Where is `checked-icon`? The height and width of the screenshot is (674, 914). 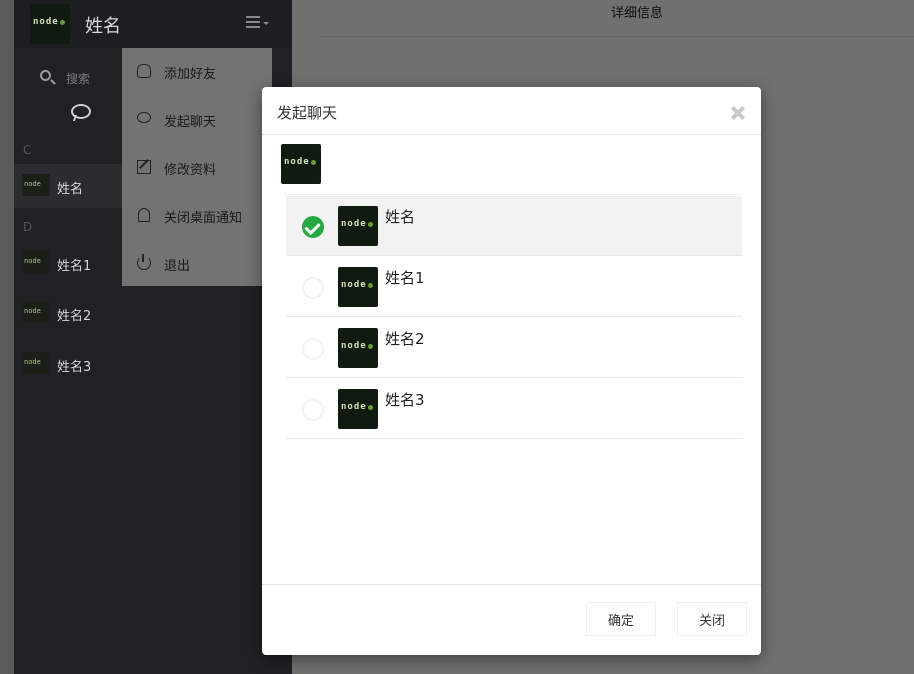 checked-icon is located at coordinates (313, 227).